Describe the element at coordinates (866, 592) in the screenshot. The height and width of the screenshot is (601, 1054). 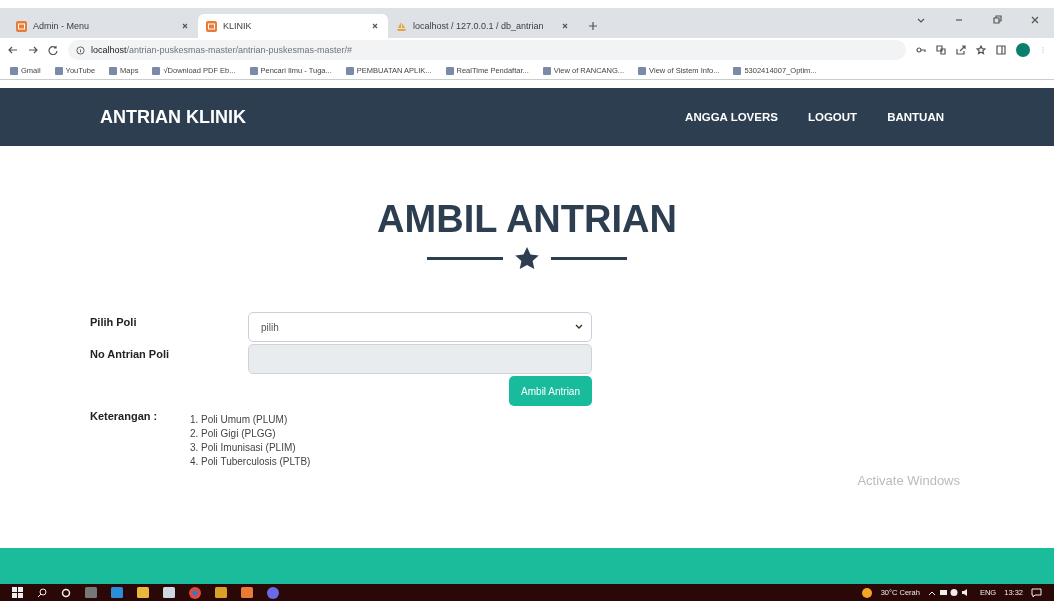
I see `weather-icon` at that location.